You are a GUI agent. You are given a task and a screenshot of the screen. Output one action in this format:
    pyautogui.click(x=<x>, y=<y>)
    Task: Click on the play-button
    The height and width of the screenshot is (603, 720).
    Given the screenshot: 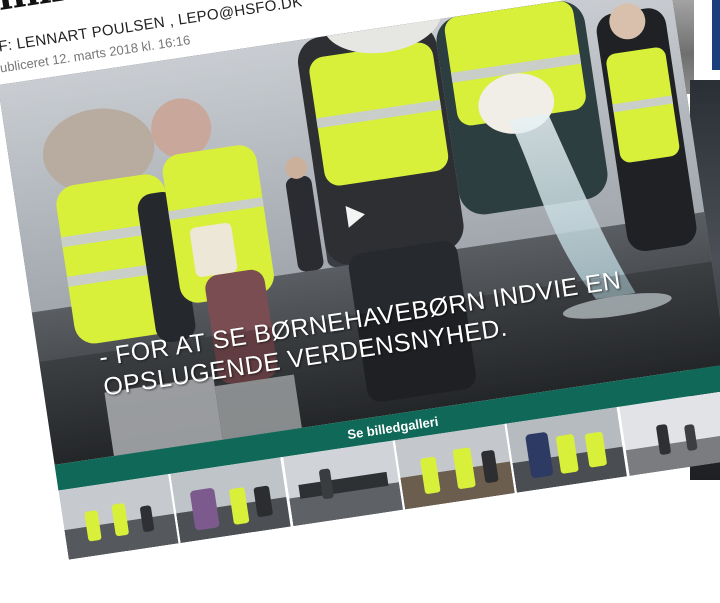 What is the action you would take?
    pyautogui.click(x=355, y=216)
    